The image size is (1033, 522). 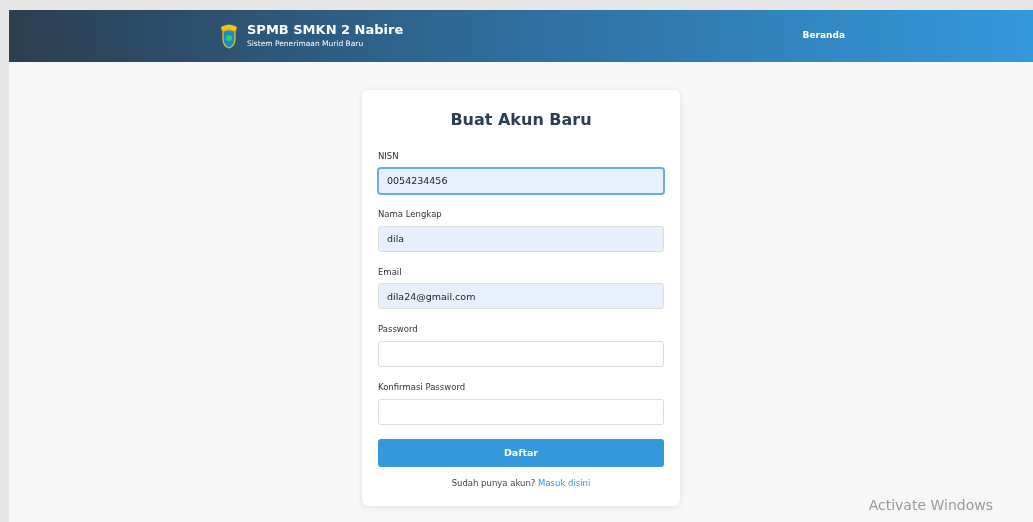 What do you see at coordinates (521, 238) in the screenshot?
I see `input-field: dila` at bounding box center [521, 238].